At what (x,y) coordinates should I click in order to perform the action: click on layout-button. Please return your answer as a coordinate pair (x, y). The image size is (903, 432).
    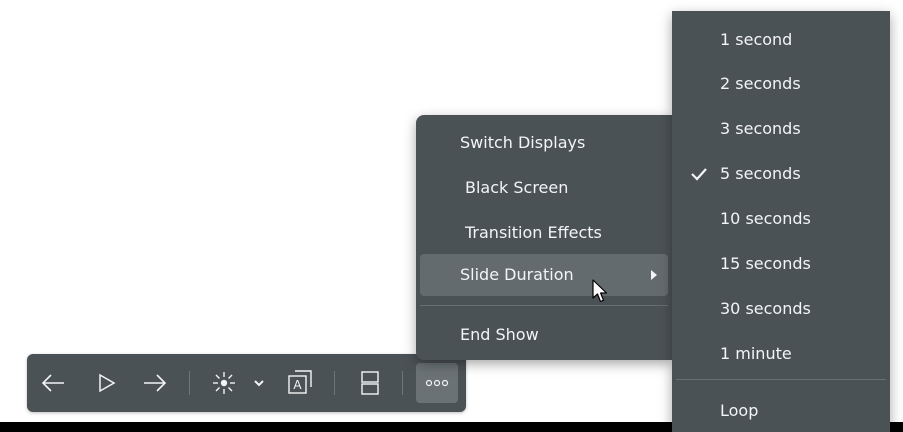
    Looking at the image, I should click on (370, 383).